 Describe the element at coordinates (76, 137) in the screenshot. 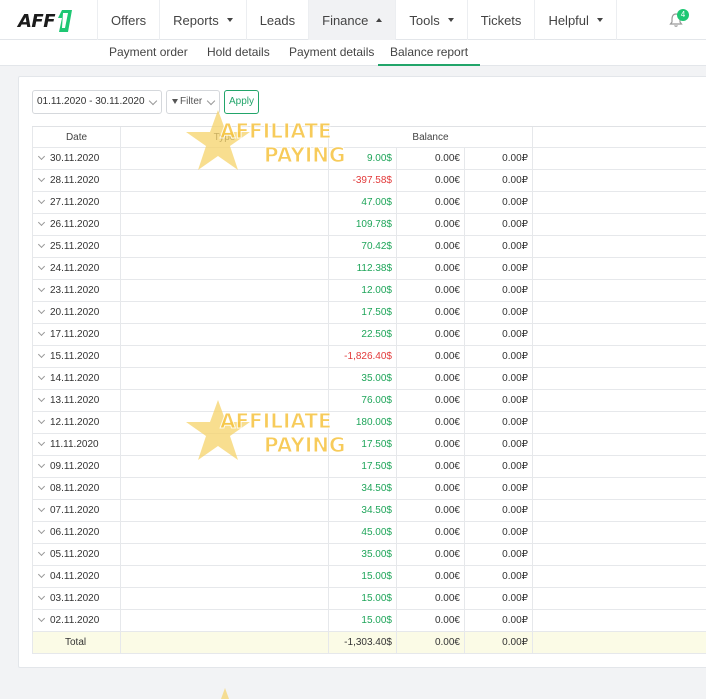

I see `column-header-date: Date` at that location.